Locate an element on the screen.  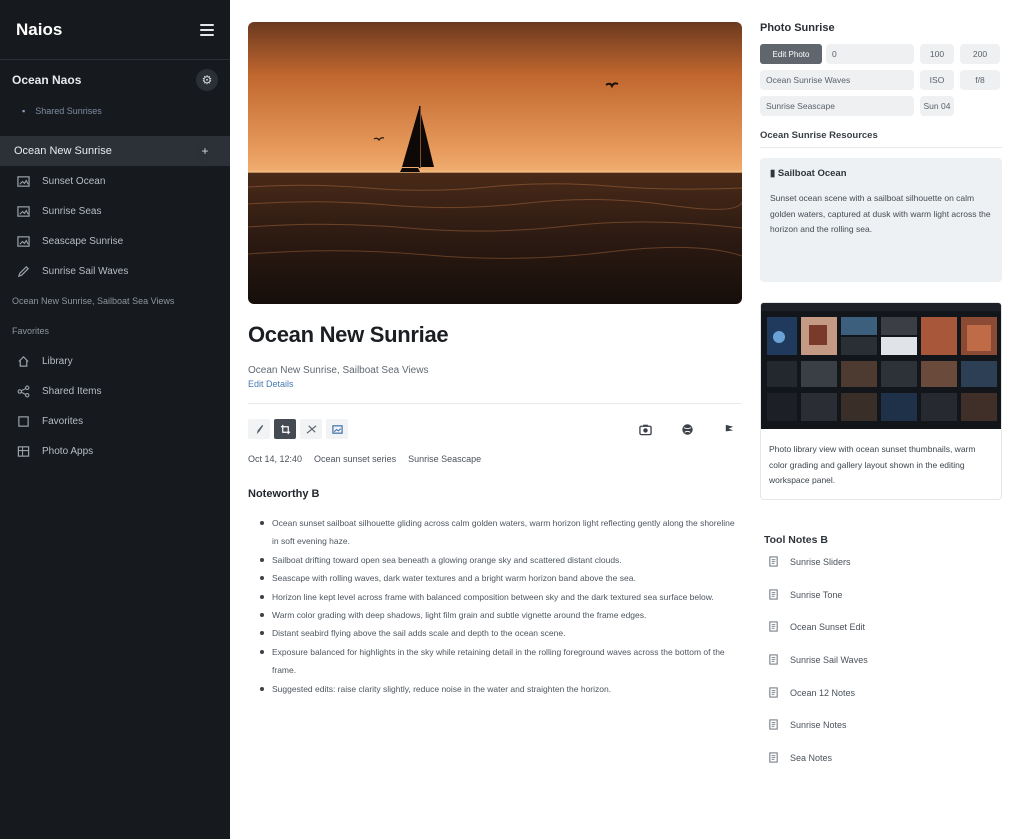
sidebar-item-label: Seascape Sunrise is located at coordinates (83, 241).